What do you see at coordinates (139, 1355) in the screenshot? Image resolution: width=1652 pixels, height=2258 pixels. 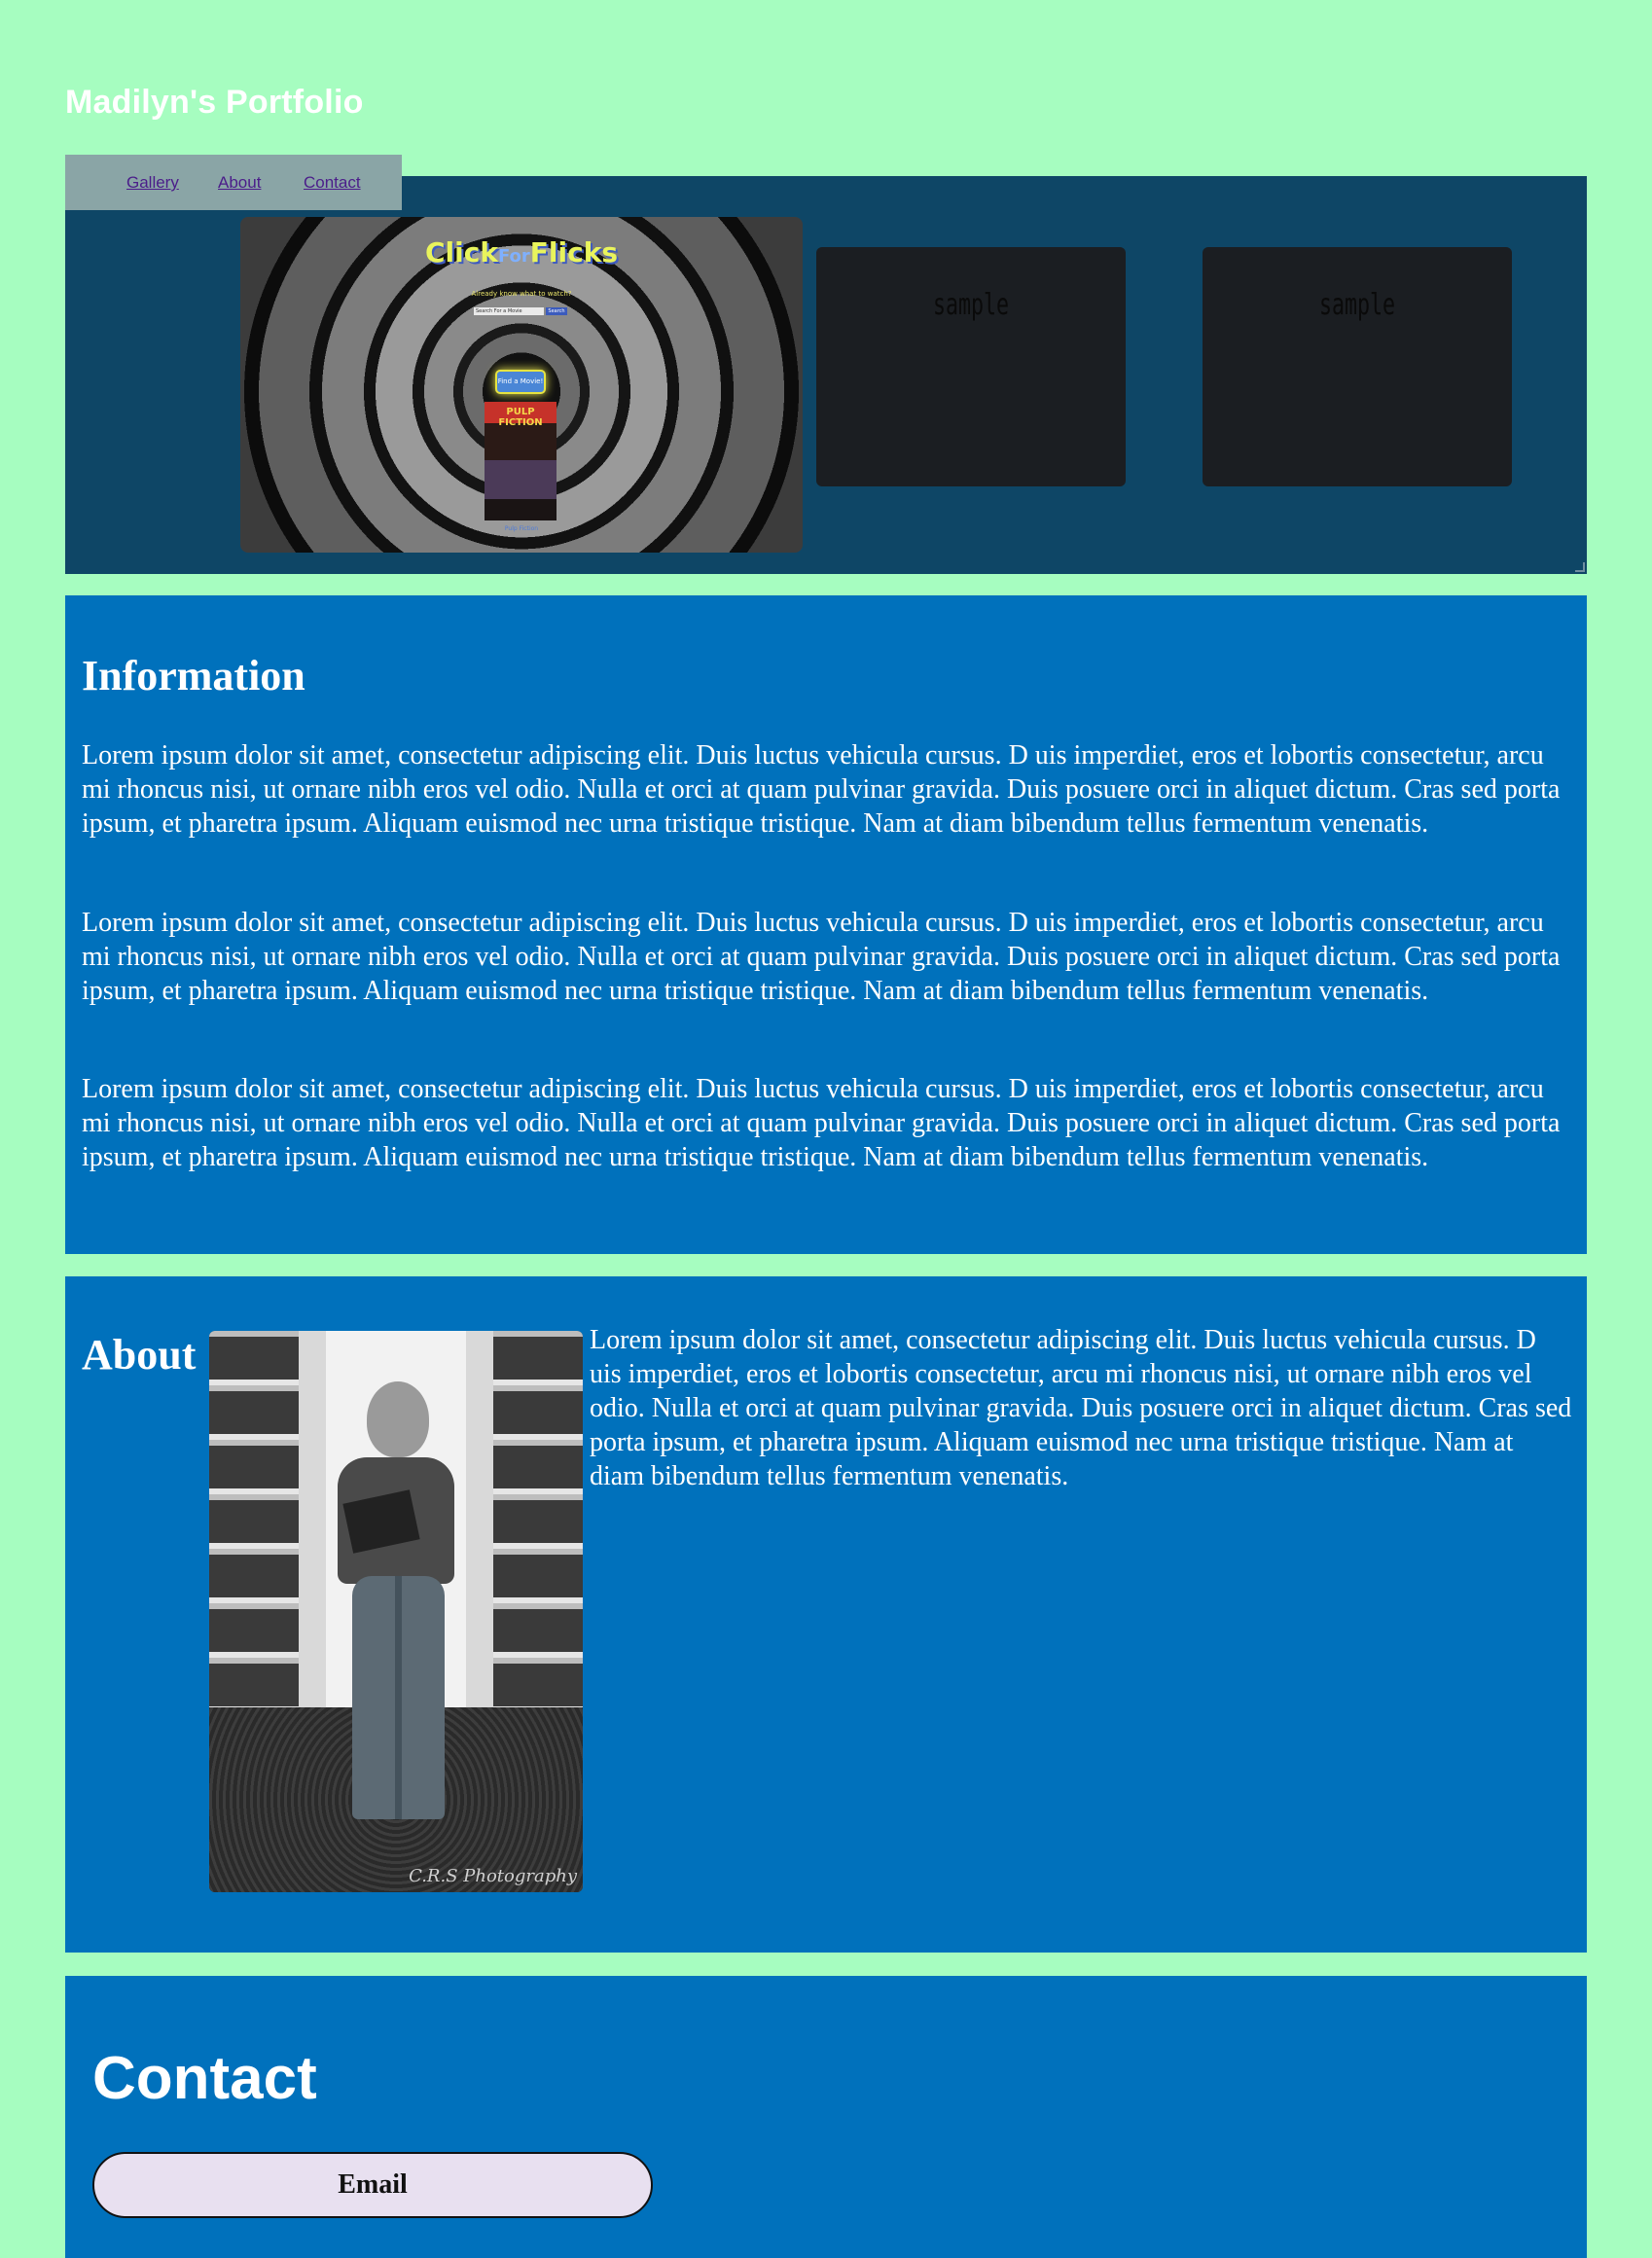 I see `about-heading: About` at bounding box center [139, 1355].